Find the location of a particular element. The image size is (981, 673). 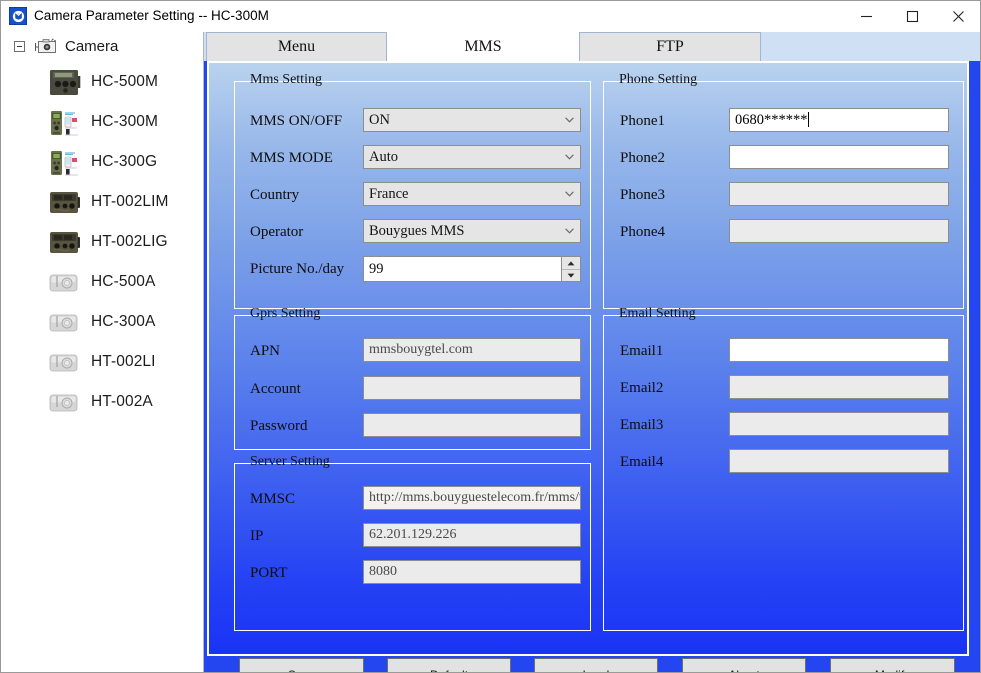

tree-item-ht-002li: HT-002LI is located at coordinates (102, 362).